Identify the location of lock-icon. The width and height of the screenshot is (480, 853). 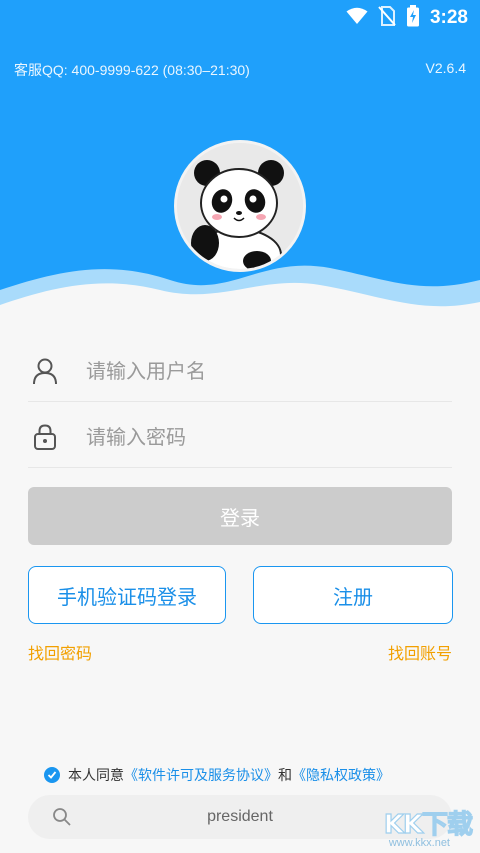
(45, 437).